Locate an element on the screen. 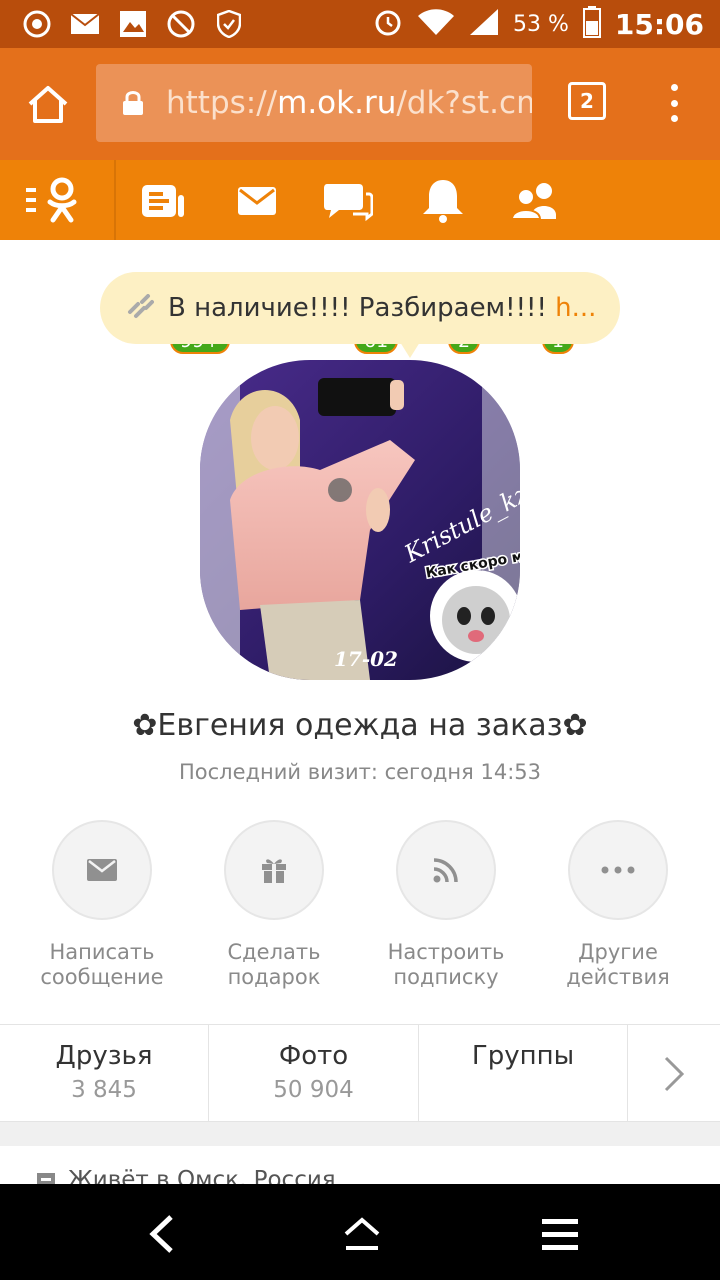 Image resolution: width=720 pixels, height=1280 pixels. battery-icon is located at coordinates (591, 24).